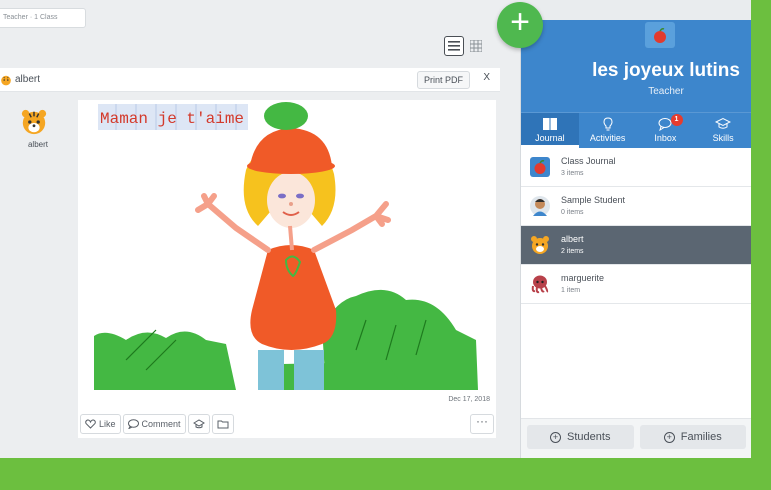  Describe the element at coordinates (540, 284) in the screenshot. I see `octopus-avatar-icon` at that location.